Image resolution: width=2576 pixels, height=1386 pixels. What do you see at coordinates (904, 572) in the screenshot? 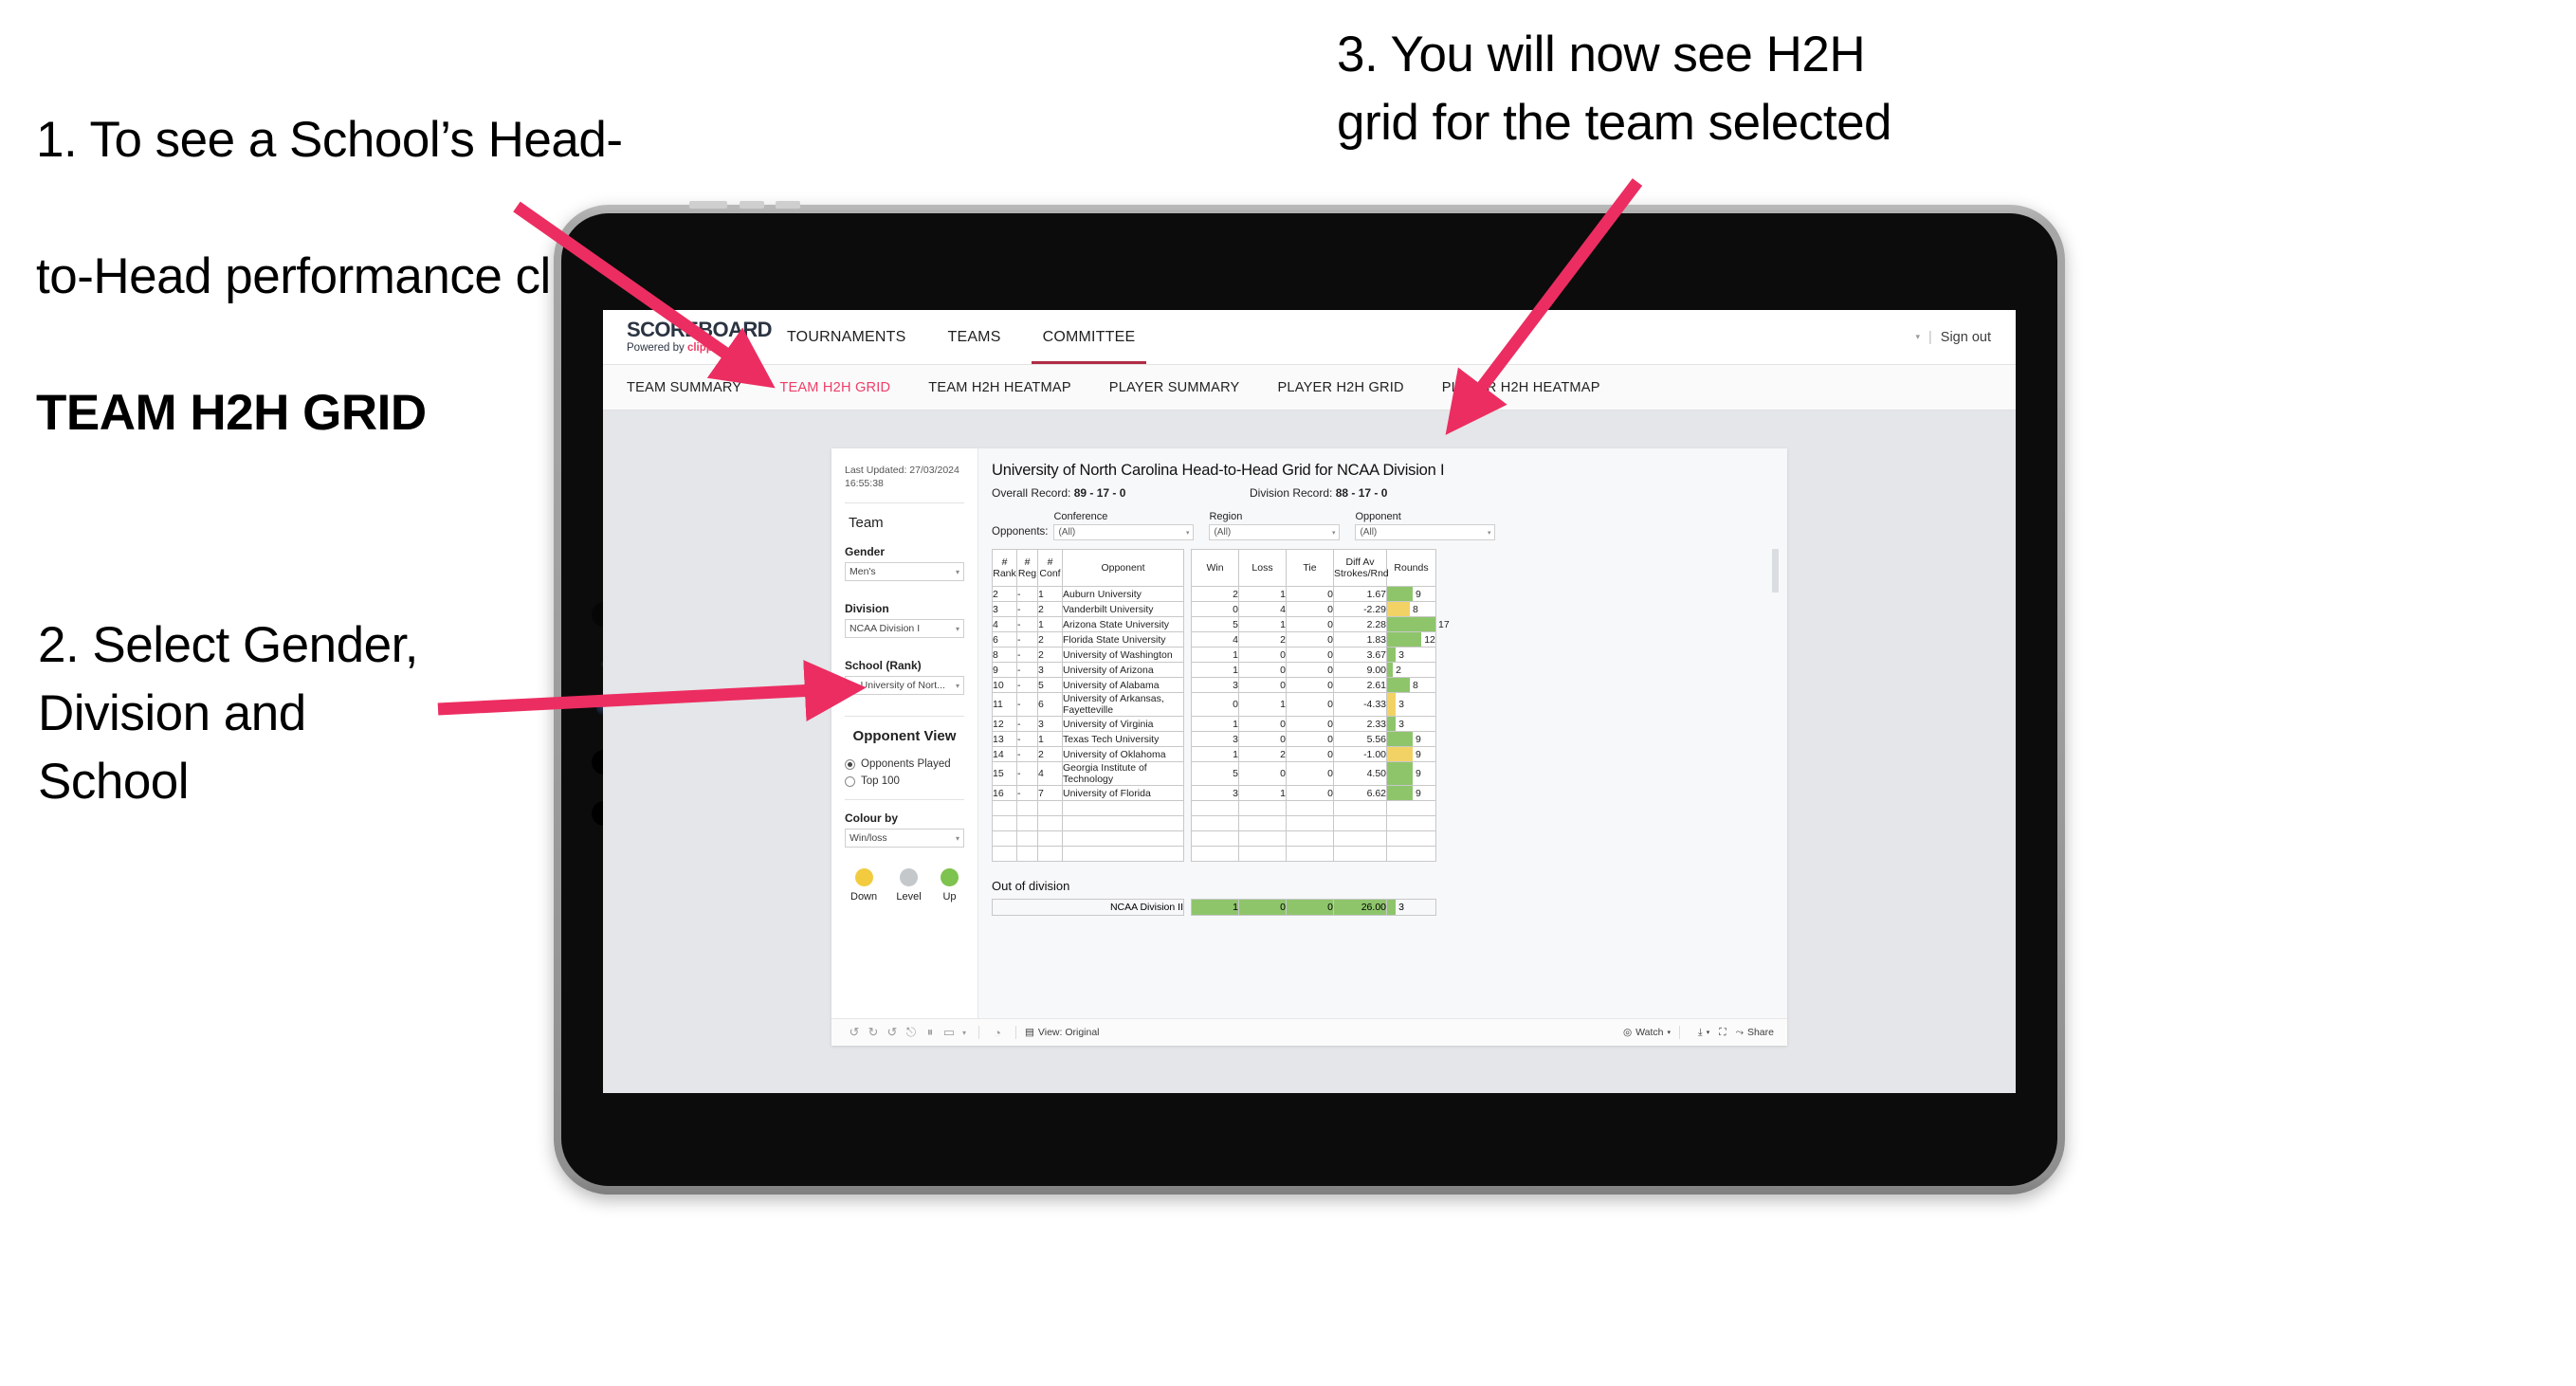
I see `gender-select: Men's ▾` at bounding box center [904, 572].